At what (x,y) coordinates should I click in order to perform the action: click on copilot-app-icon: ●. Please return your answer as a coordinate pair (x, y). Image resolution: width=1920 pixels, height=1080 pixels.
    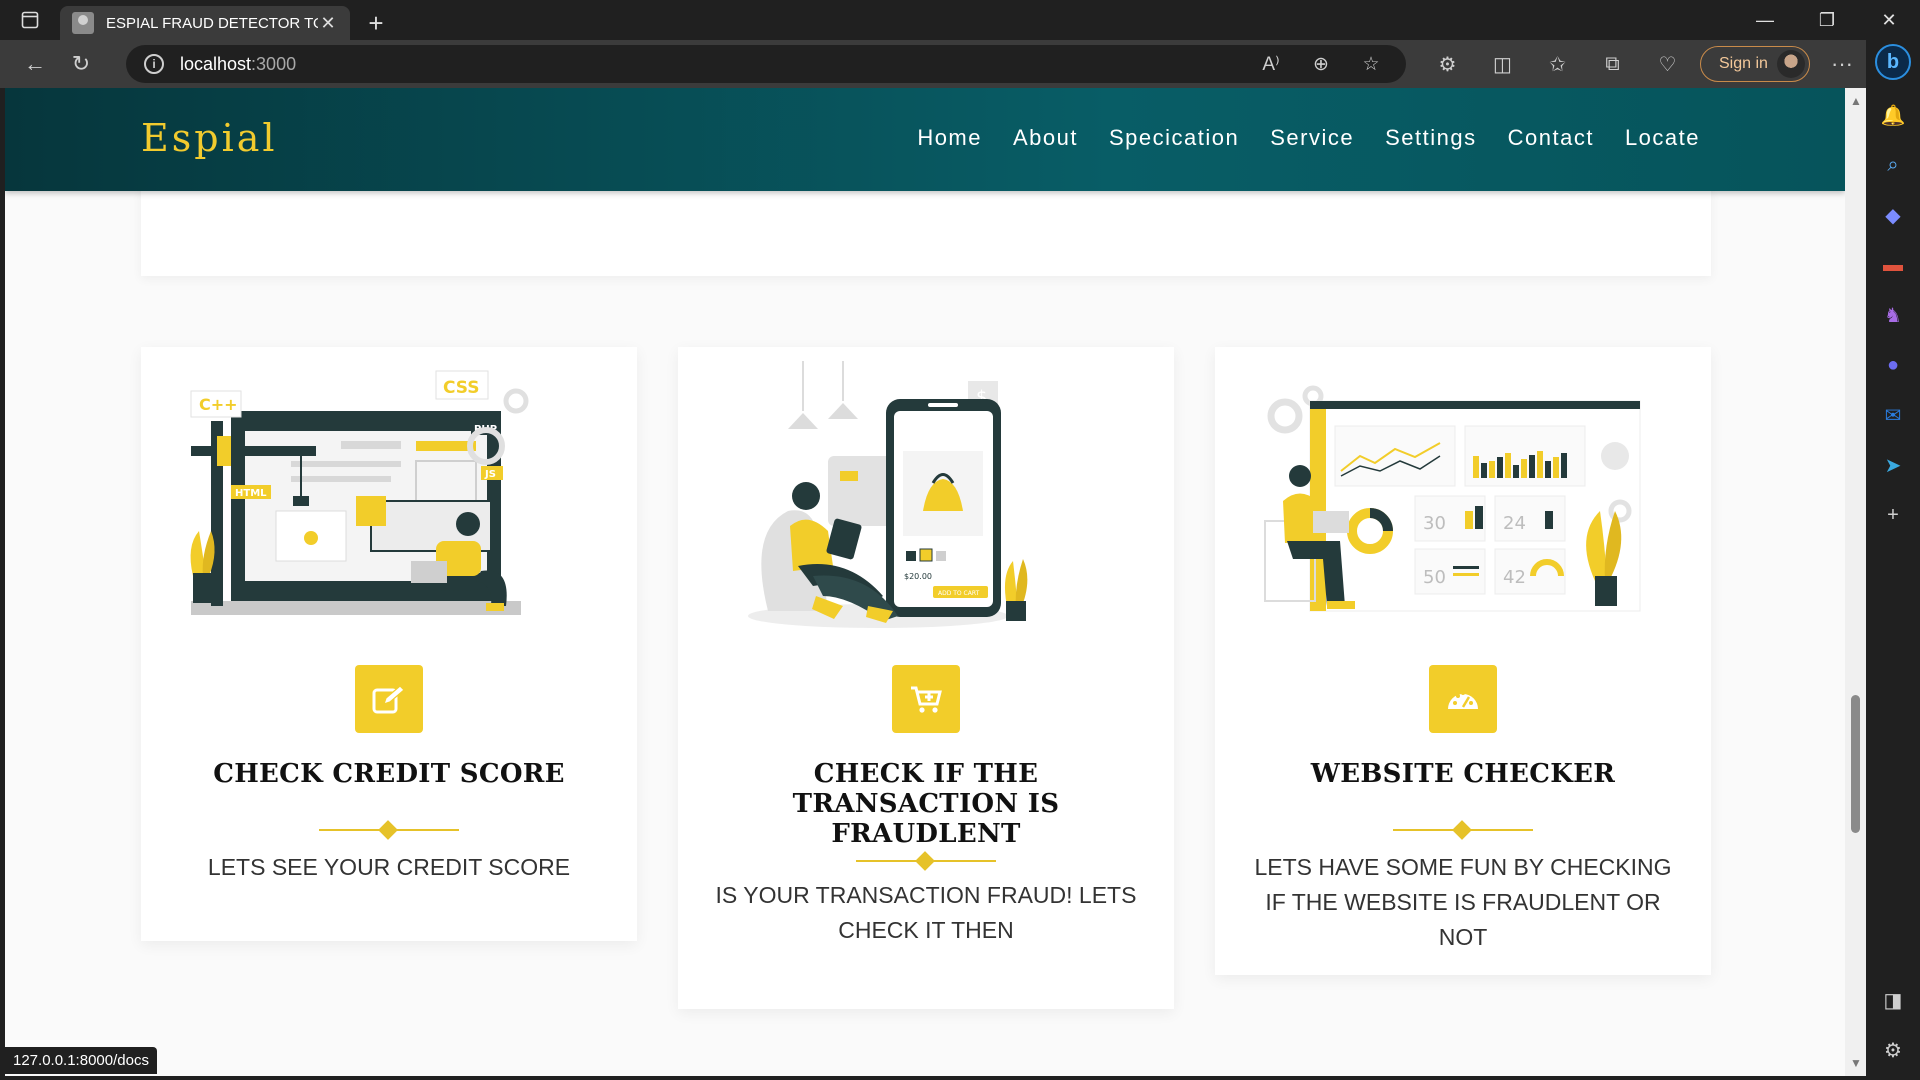
    Looking at the image, I should click on (1893, 365).